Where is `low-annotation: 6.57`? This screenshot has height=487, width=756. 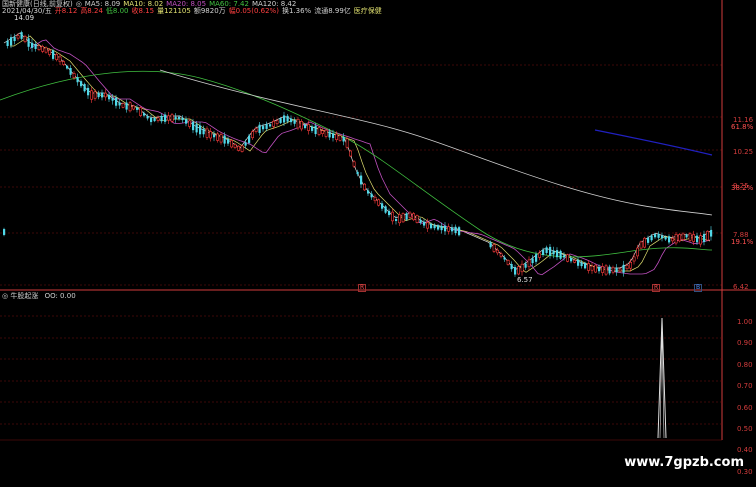
low-annotation: 6.57 is located at coordinates (525, 280).